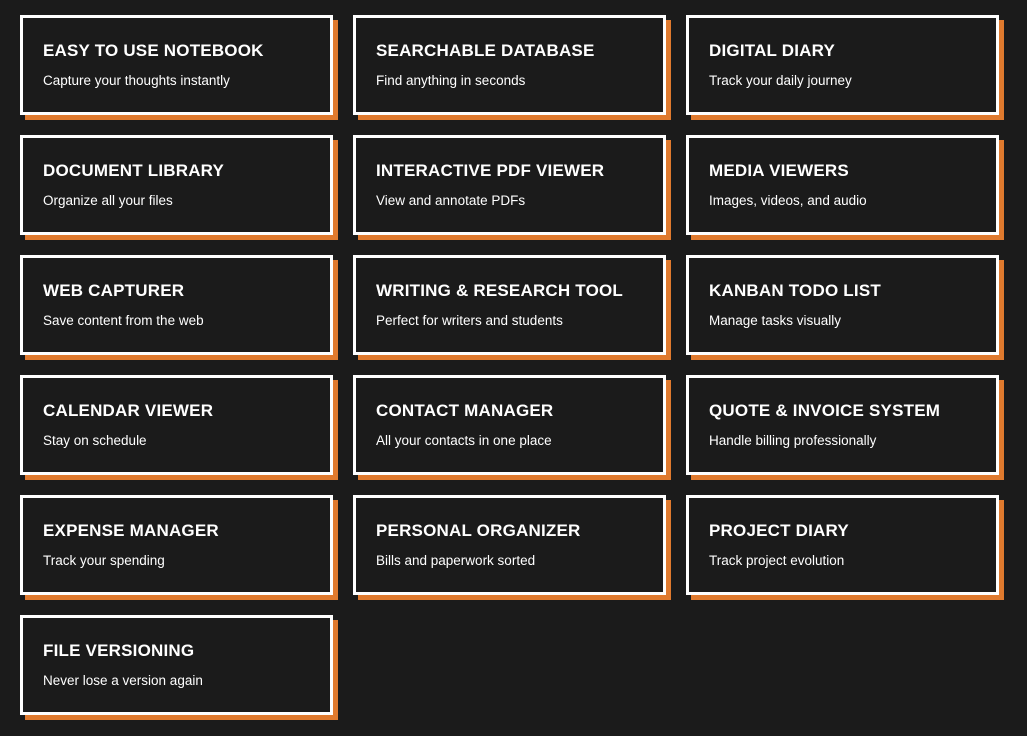 The height and width of the screenshot is (736, 1027). What do you see at coordinates (104, 560) in the screenshot?
I see `feature-description: Track your spending` at bounding box center [104, 560].